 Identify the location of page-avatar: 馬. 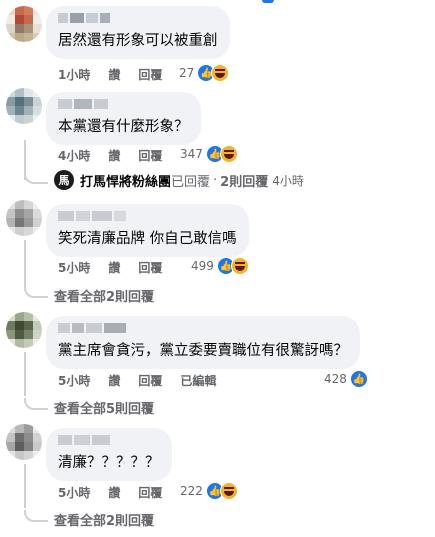
(64, 180).